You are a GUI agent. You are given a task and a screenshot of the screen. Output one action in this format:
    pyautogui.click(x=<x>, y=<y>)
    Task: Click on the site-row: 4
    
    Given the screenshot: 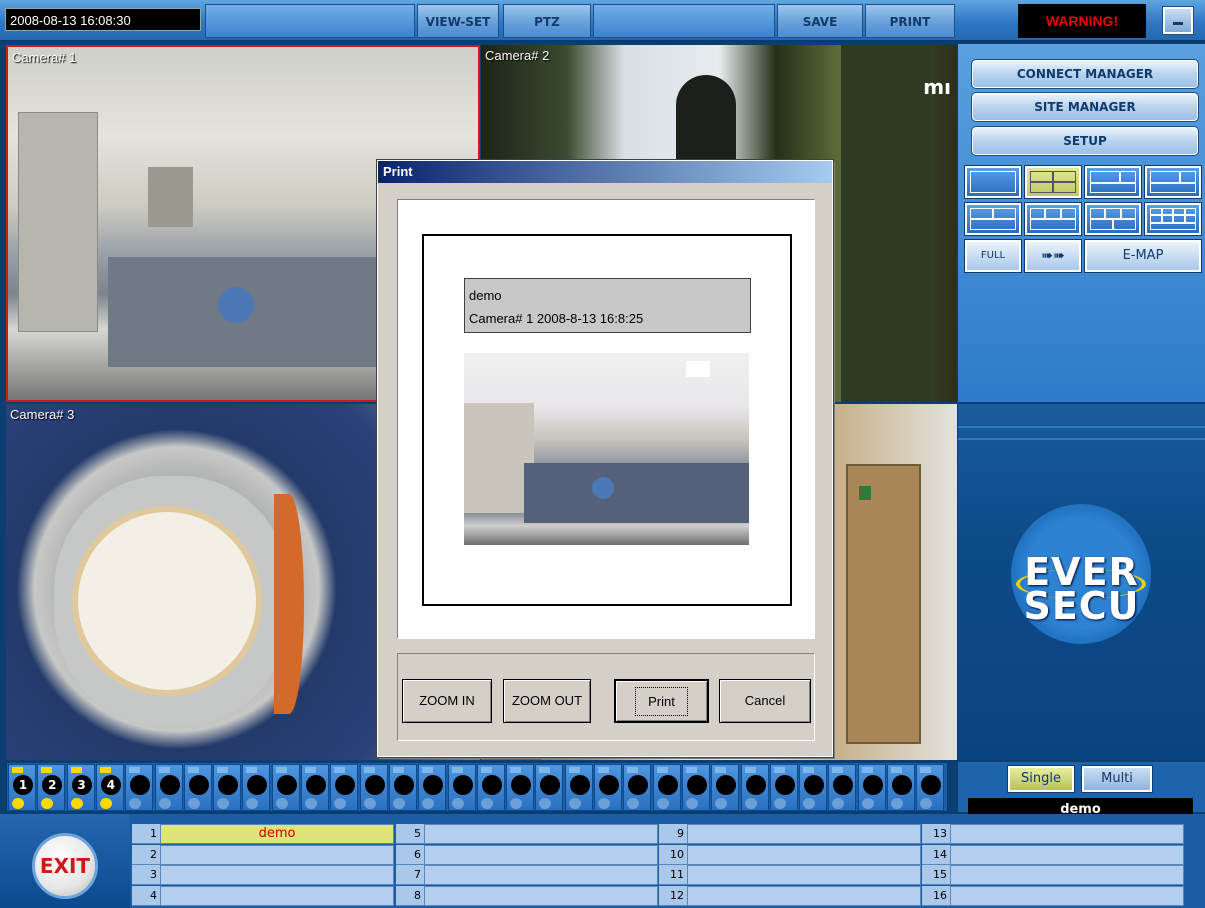 What is the action you would take?
    pyautogui.click(x=263, y=896)
    